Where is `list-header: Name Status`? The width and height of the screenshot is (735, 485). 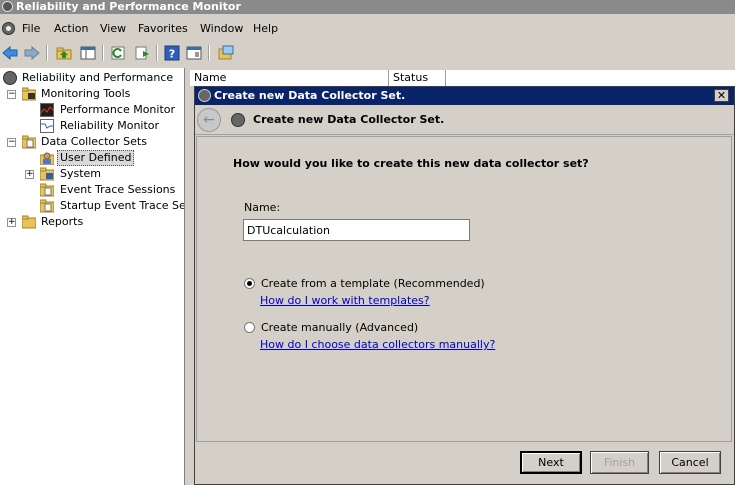
list-header: Name Status is located at coordinates (462, 78).